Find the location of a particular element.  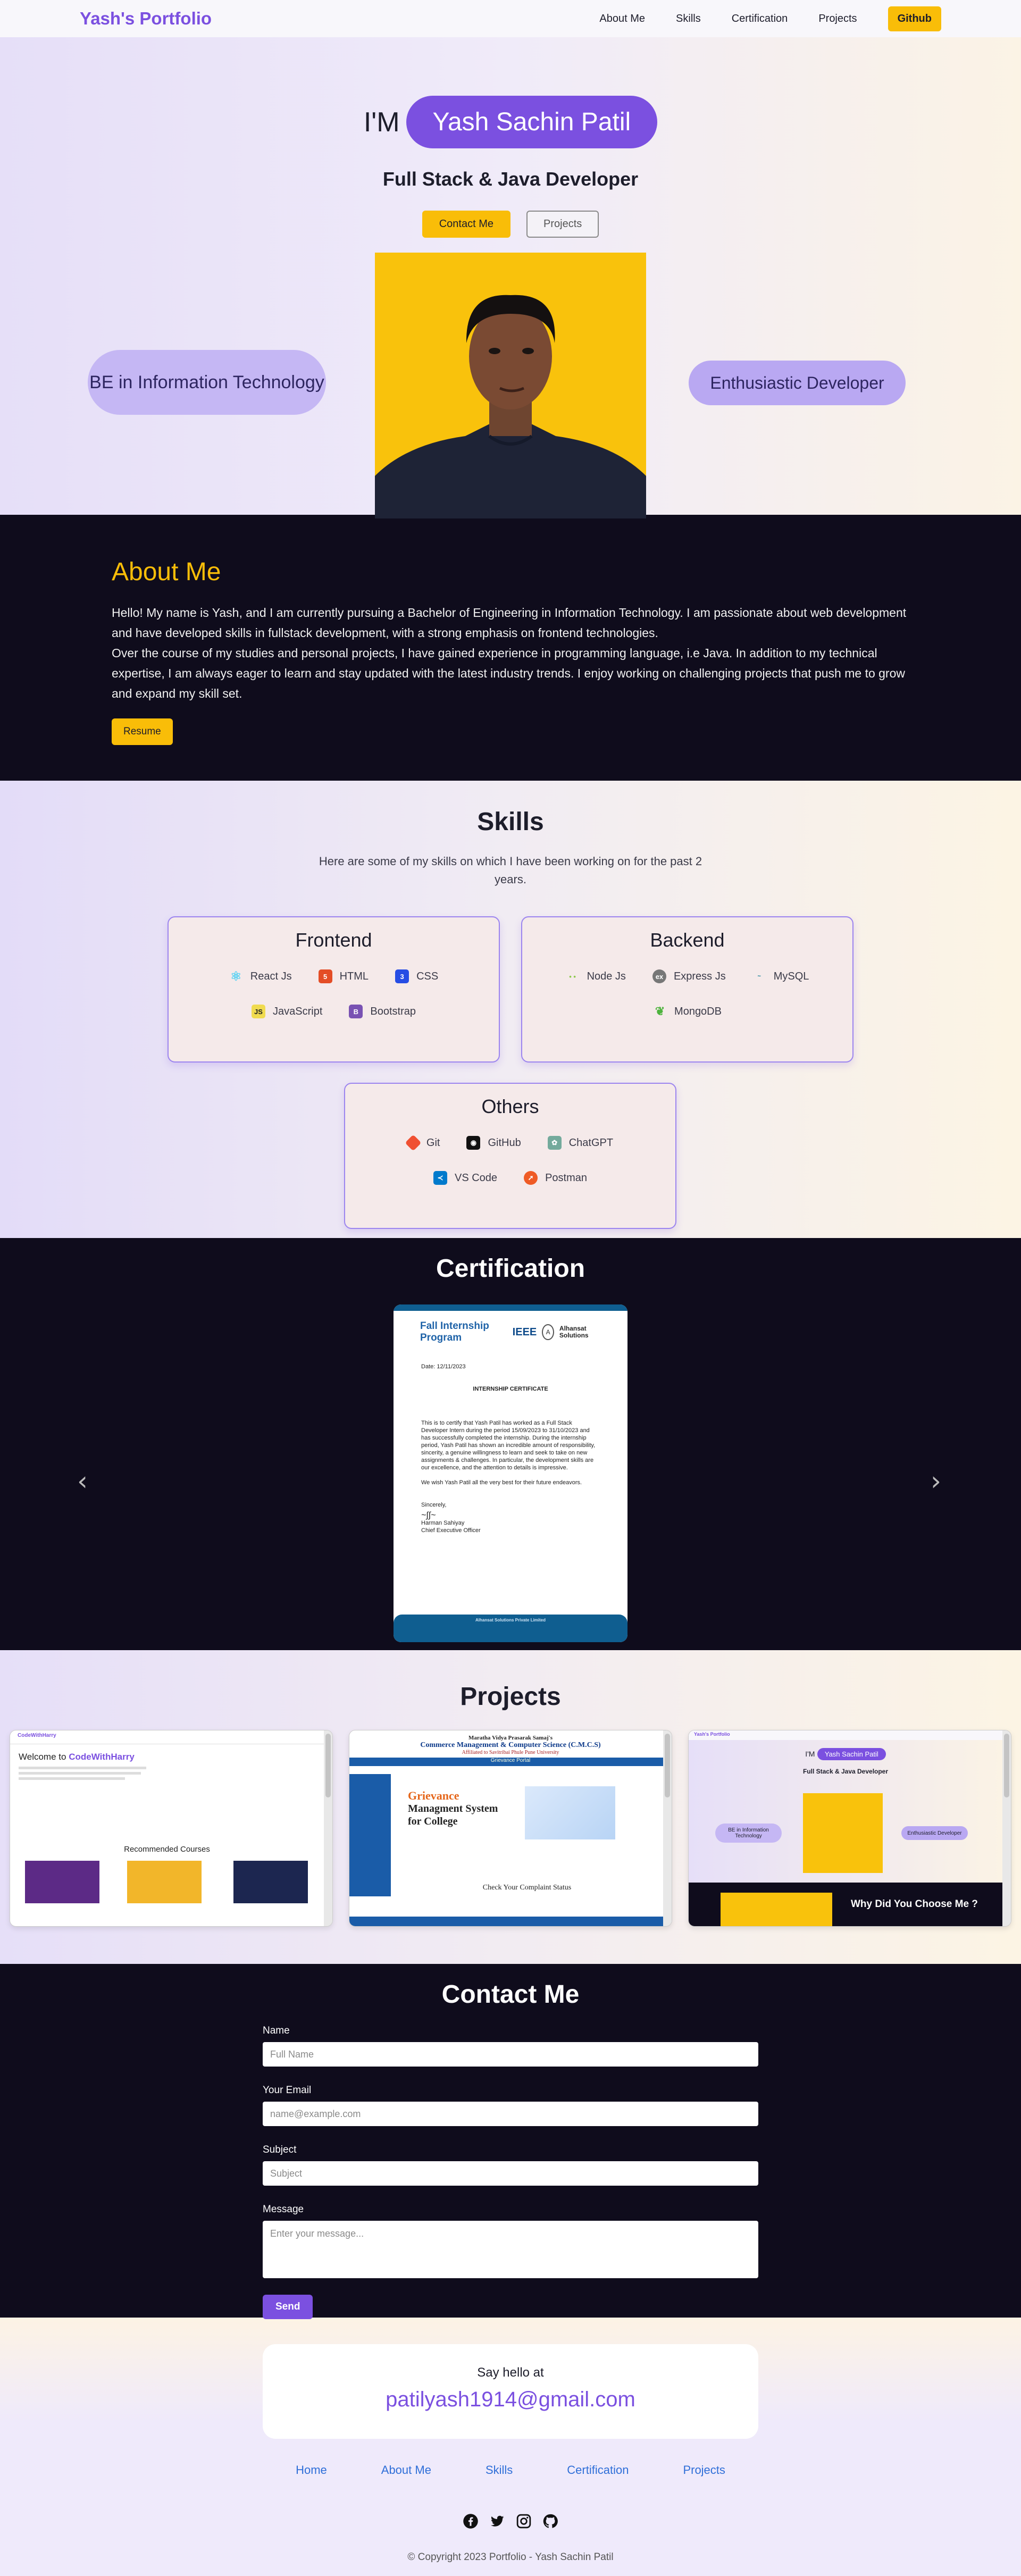

footer-link-about: About Me is located at coordinates (406, 2470).